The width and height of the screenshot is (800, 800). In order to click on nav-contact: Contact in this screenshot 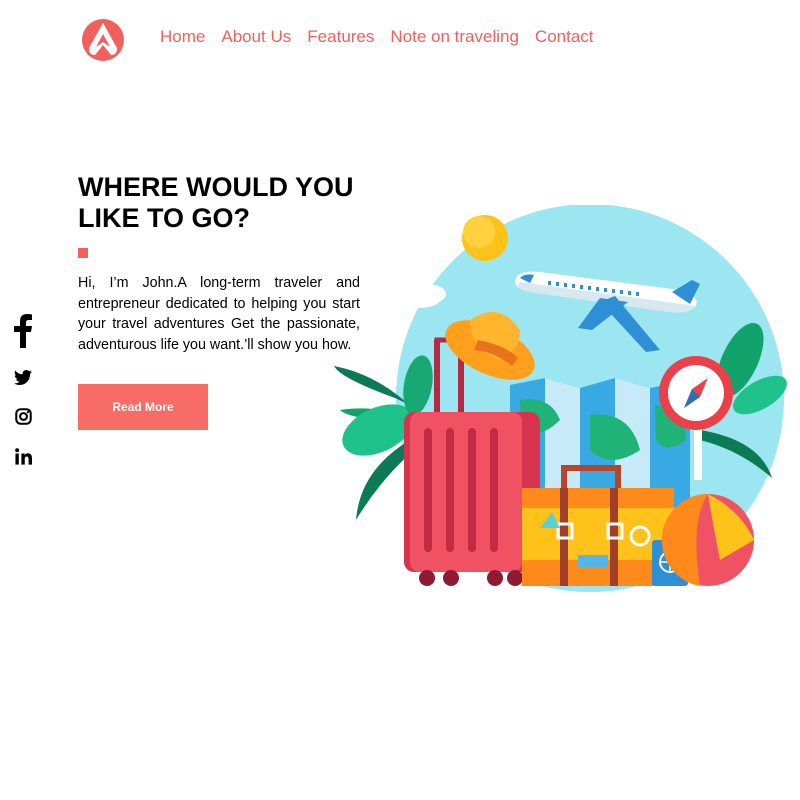, I will do `click(564, 37)`.